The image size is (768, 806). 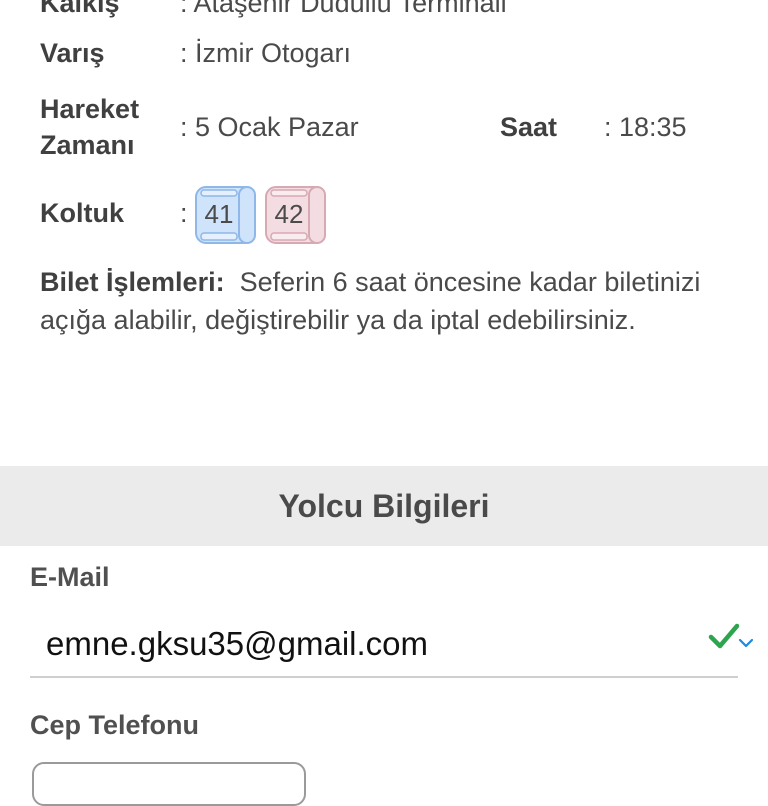 What do you see at coordinates (72, 53) in the screenshot?
I see `arrival-label: Varış` at bounding box center [72, 53].